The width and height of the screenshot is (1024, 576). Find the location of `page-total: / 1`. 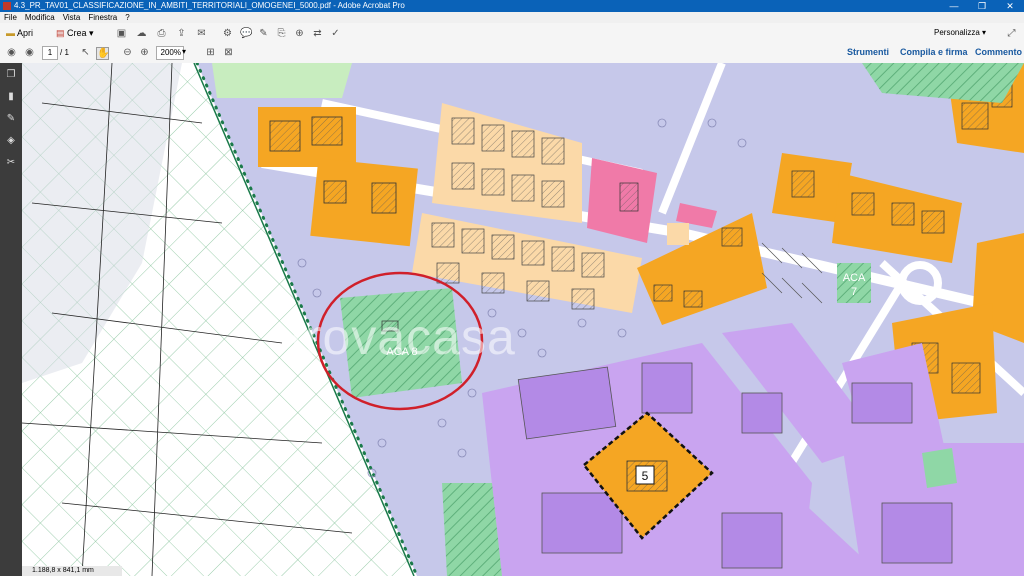

page-total: / 1 is located at coordinates (64, 52).